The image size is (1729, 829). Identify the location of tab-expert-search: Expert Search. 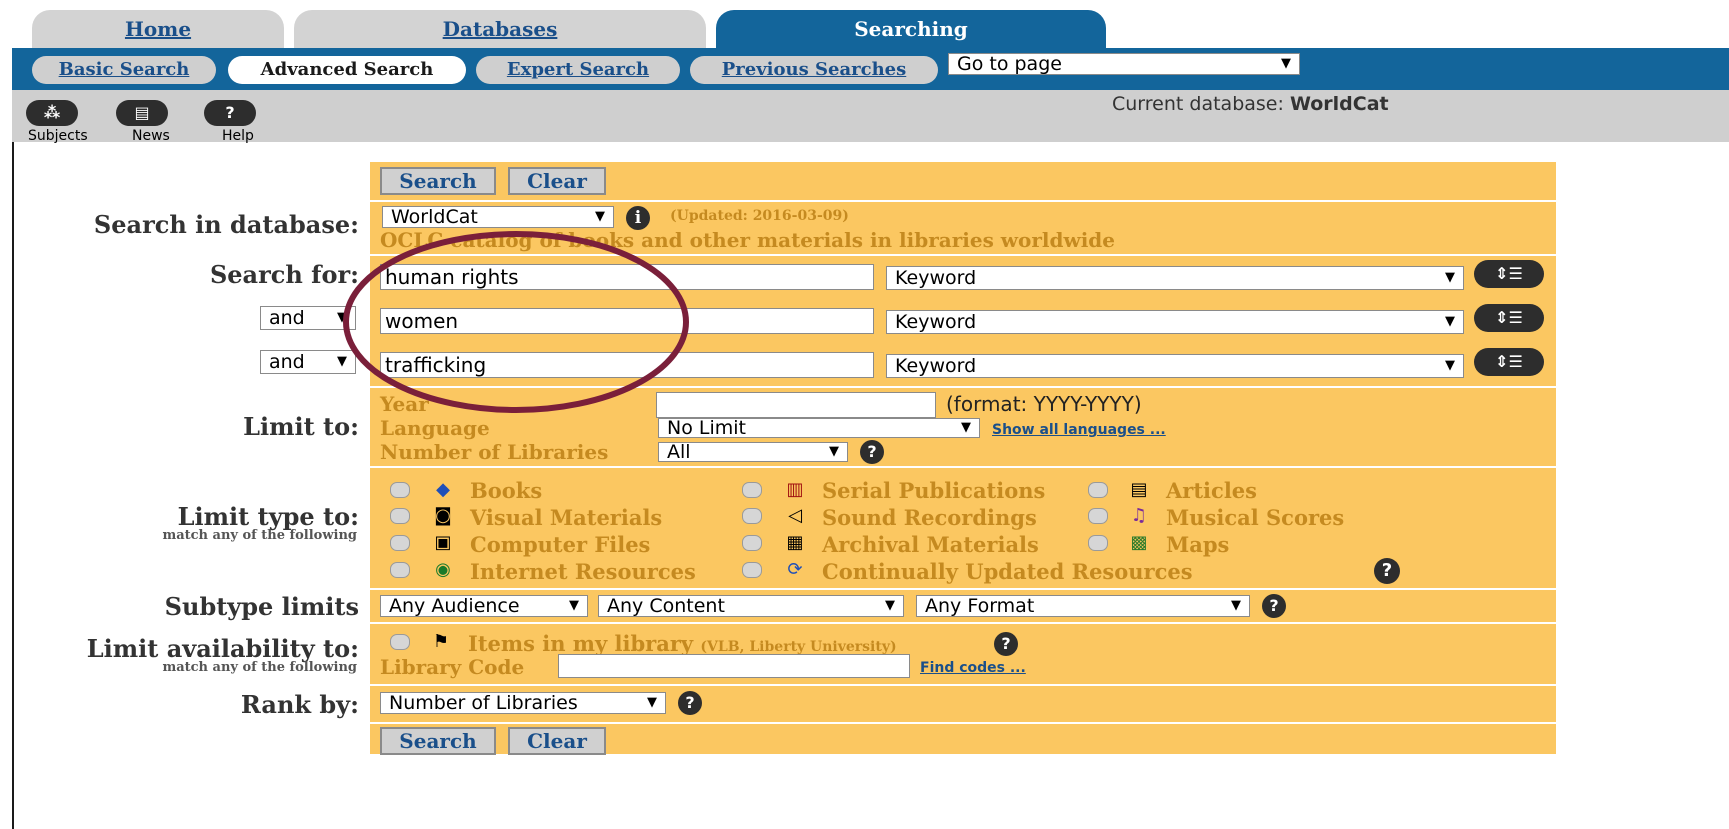
(578, 70).